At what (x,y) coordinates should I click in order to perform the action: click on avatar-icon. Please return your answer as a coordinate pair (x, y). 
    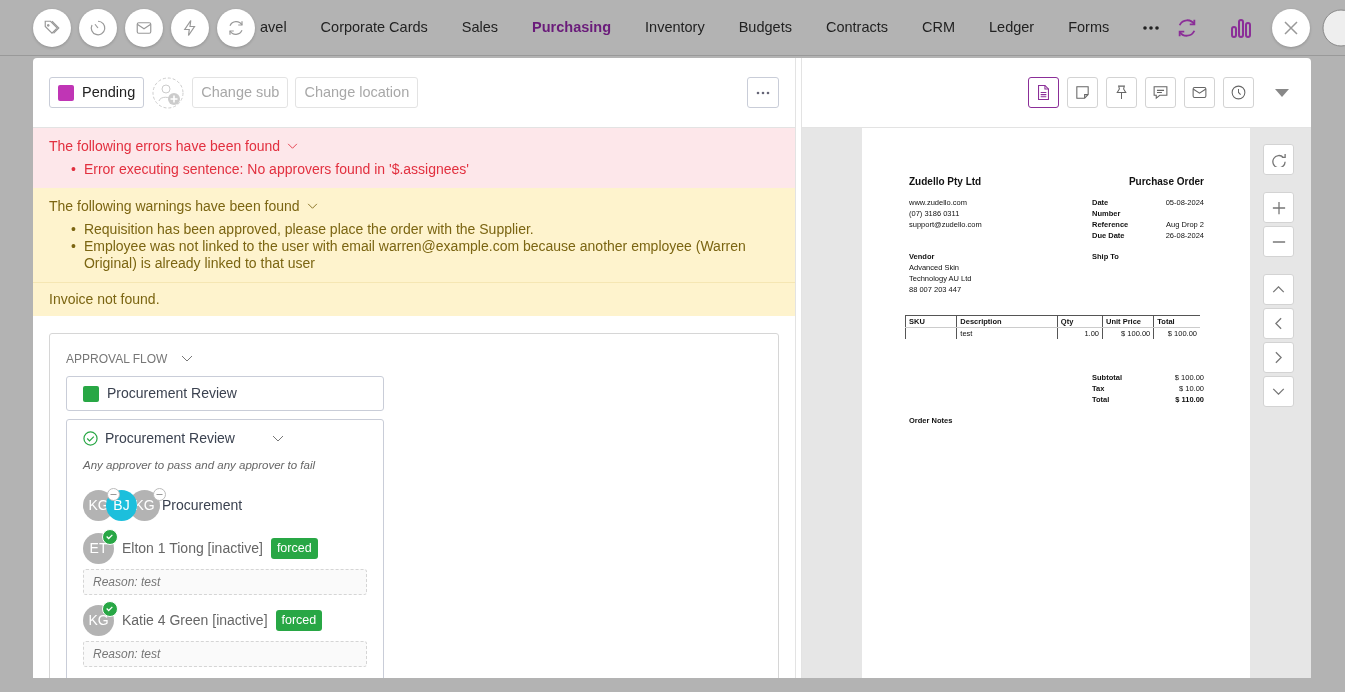
    Looking at the image, I should click on (1333, 28).